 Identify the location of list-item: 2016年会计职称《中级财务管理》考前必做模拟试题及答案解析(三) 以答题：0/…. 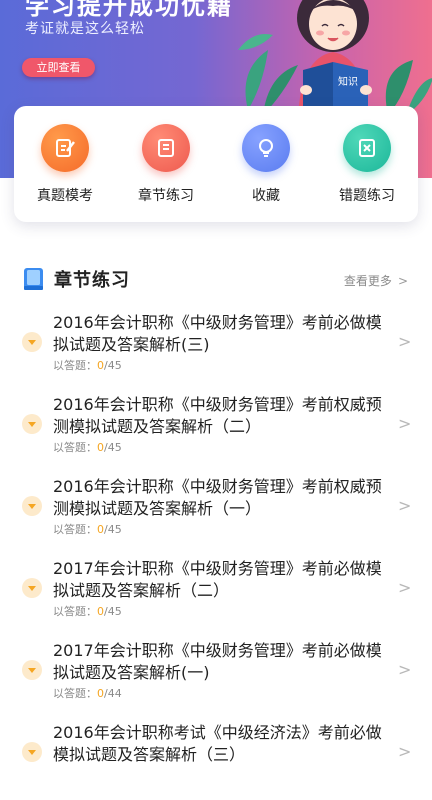
(216, 349).